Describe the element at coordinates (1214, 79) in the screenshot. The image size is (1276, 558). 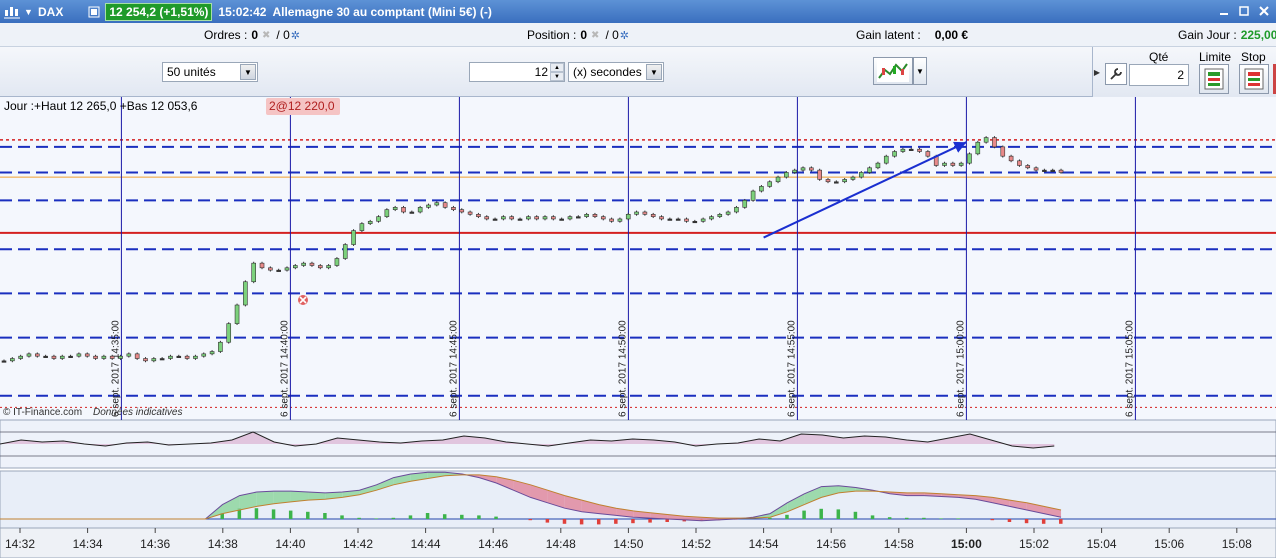
I see `limit-order-button` at that location.